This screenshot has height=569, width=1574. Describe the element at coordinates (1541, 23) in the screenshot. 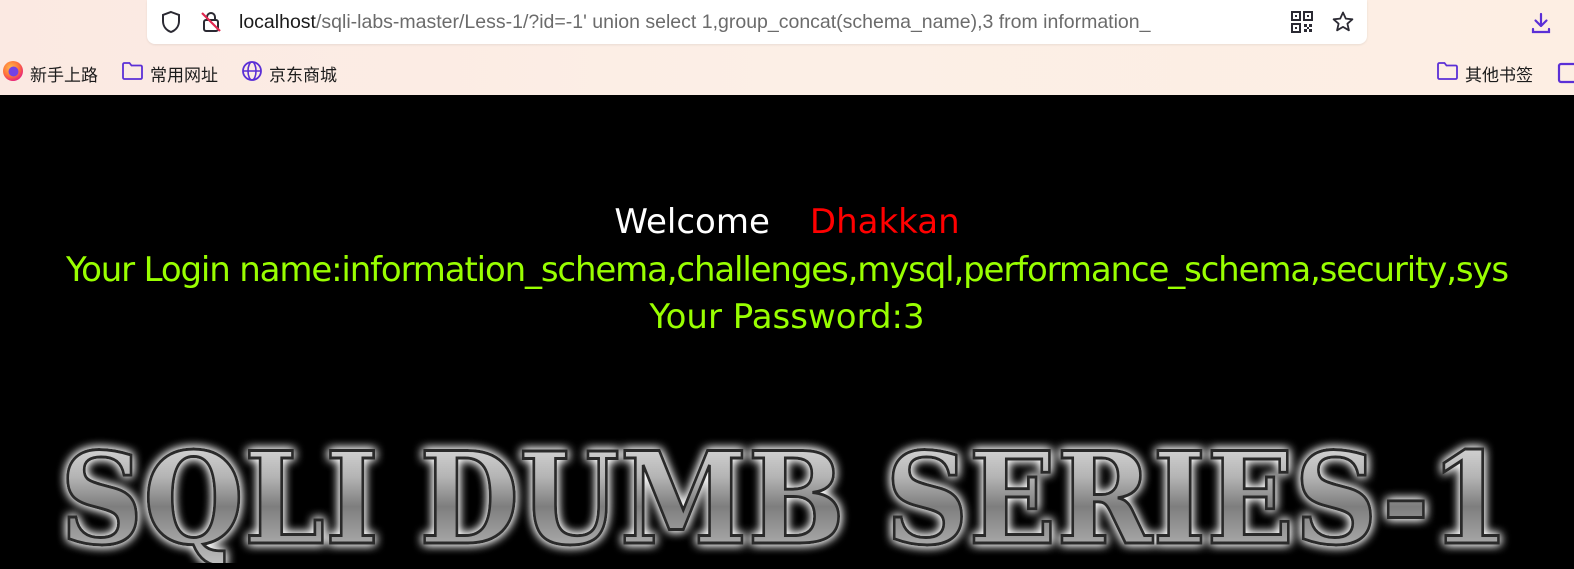

I see `download-icon` at that location.